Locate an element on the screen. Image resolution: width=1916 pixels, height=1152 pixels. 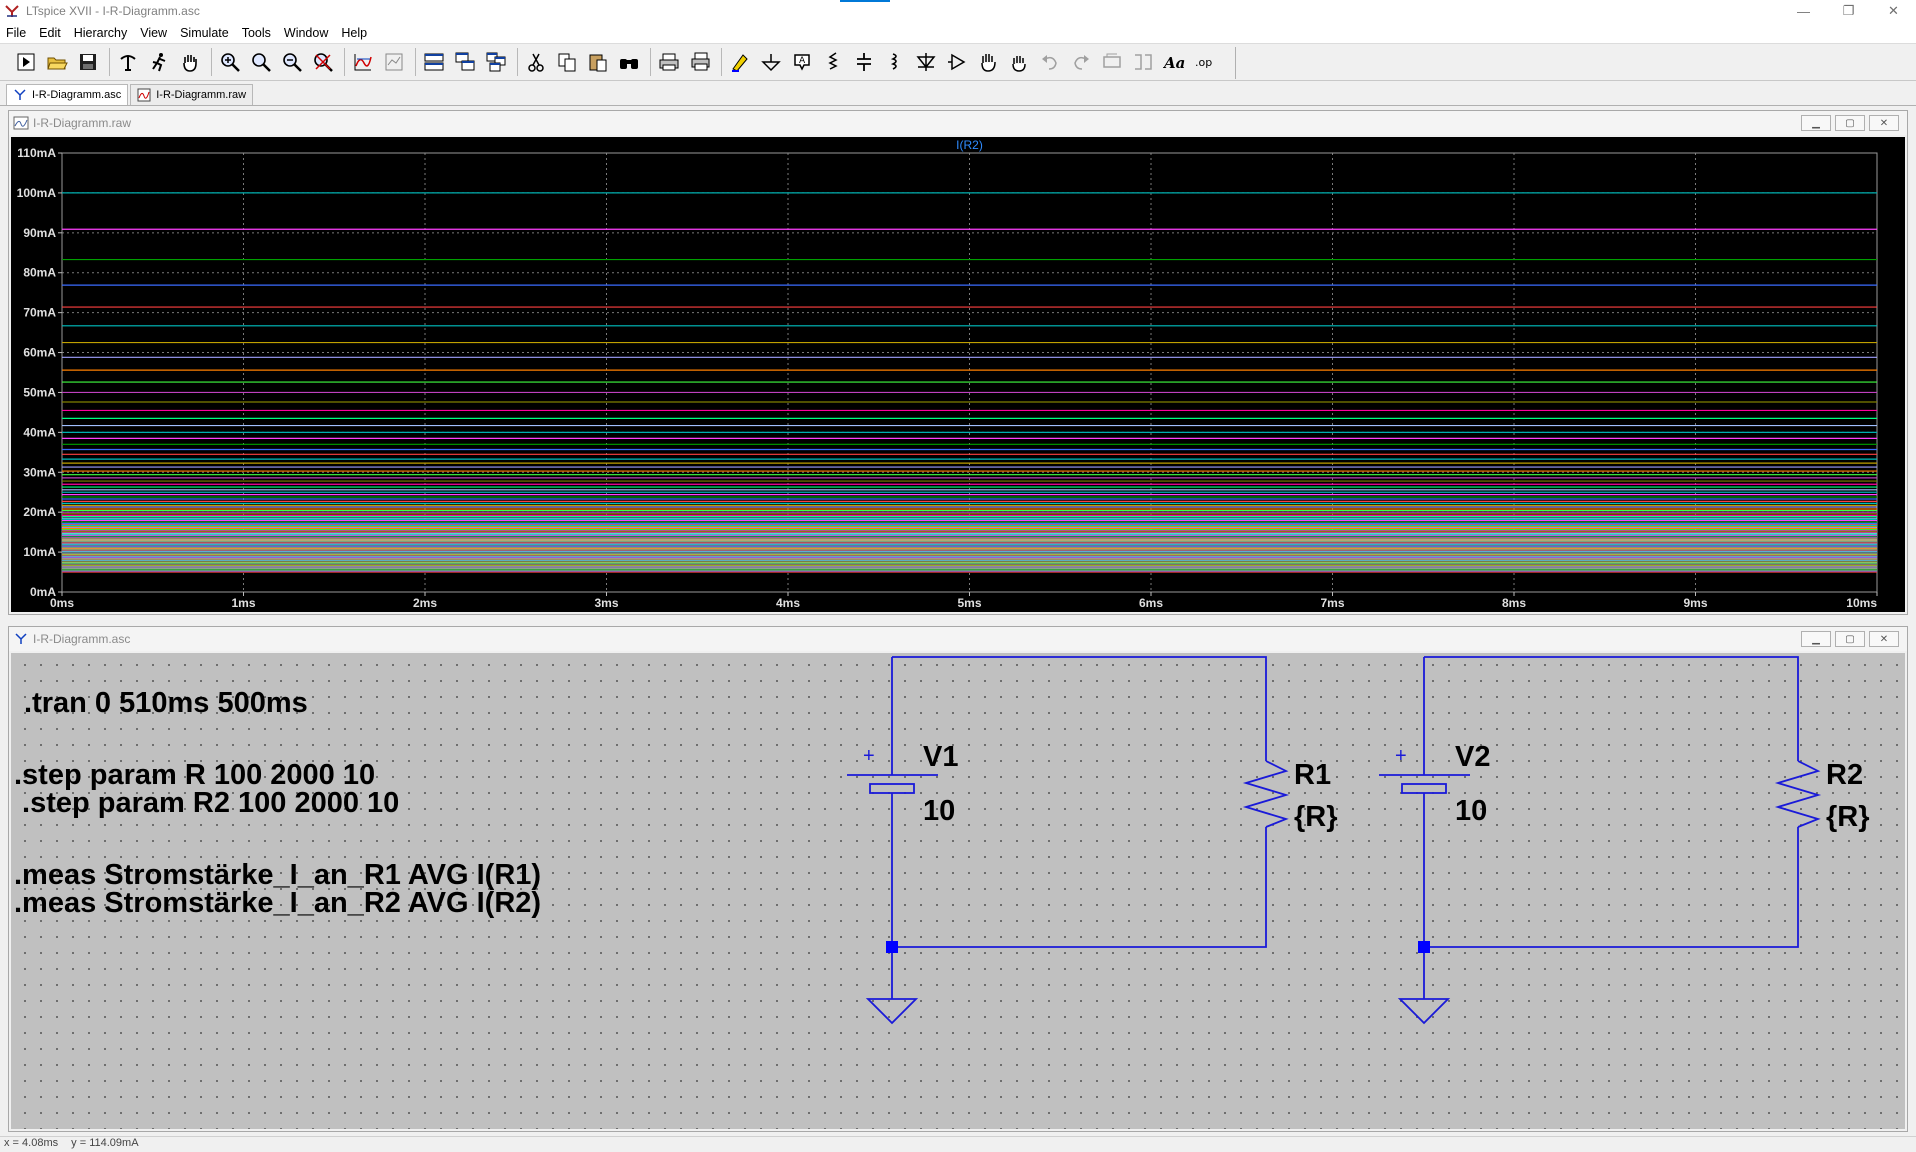
label-net-icon: A is located at coordinates (802, 62).